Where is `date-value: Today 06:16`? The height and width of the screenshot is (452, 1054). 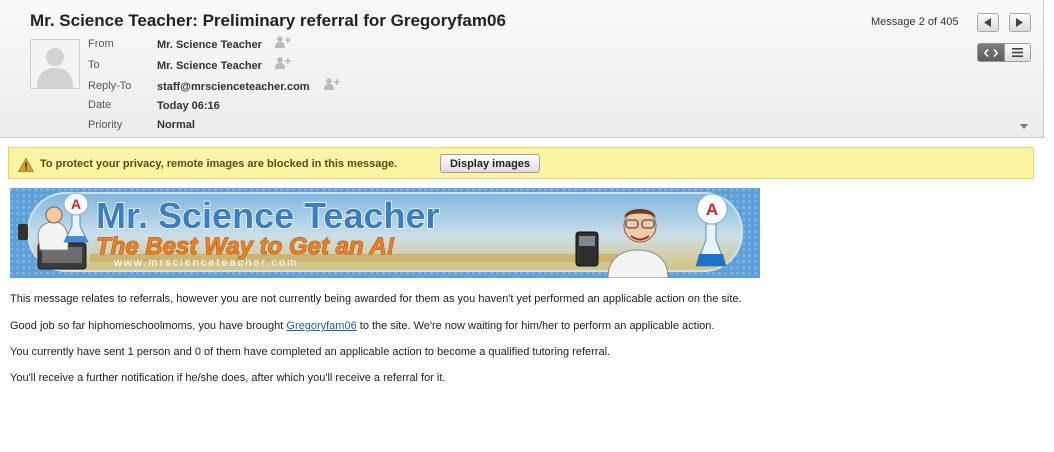 date-value: Today 06:16 is located at coordinates (188, 106).